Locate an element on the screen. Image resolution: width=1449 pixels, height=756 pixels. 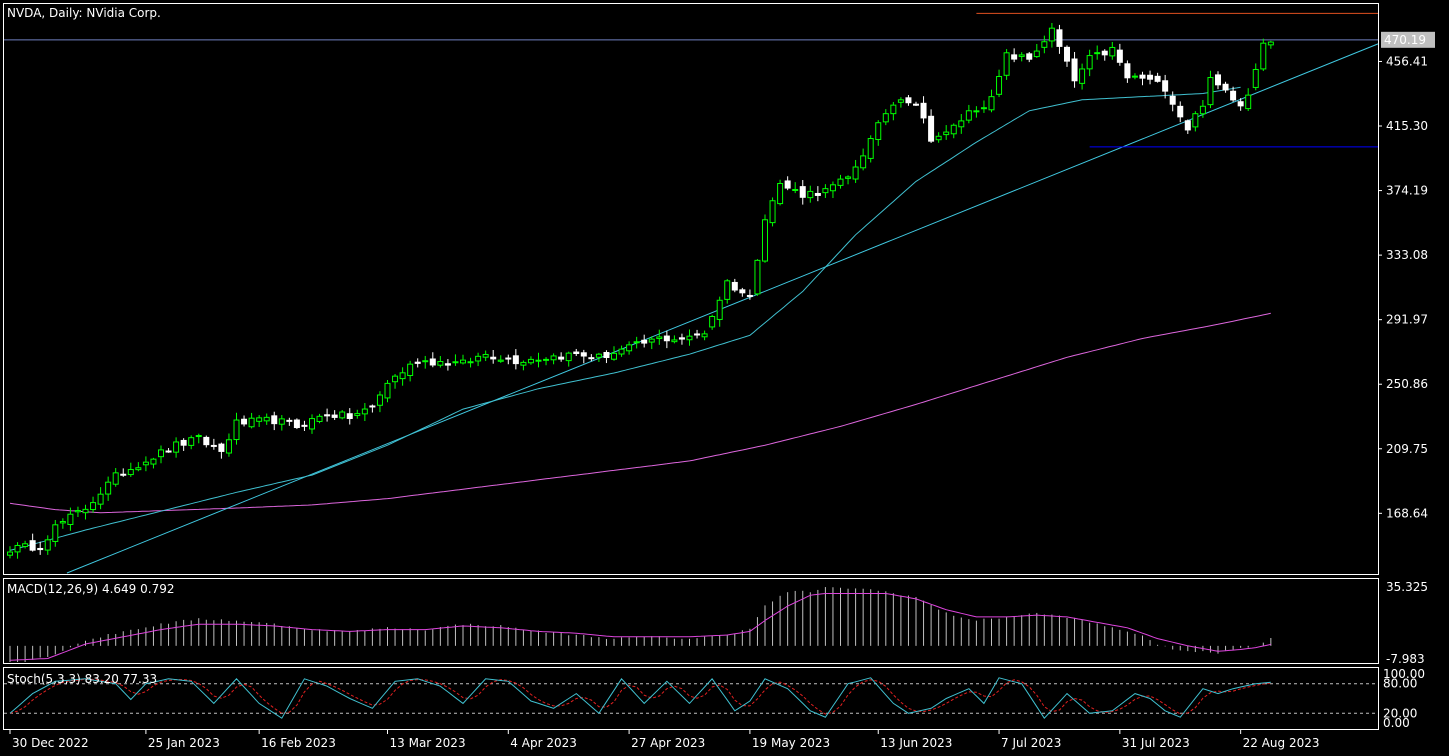
time-tick-label: 30 Dec 2022 is located at coordinates (50, 743).